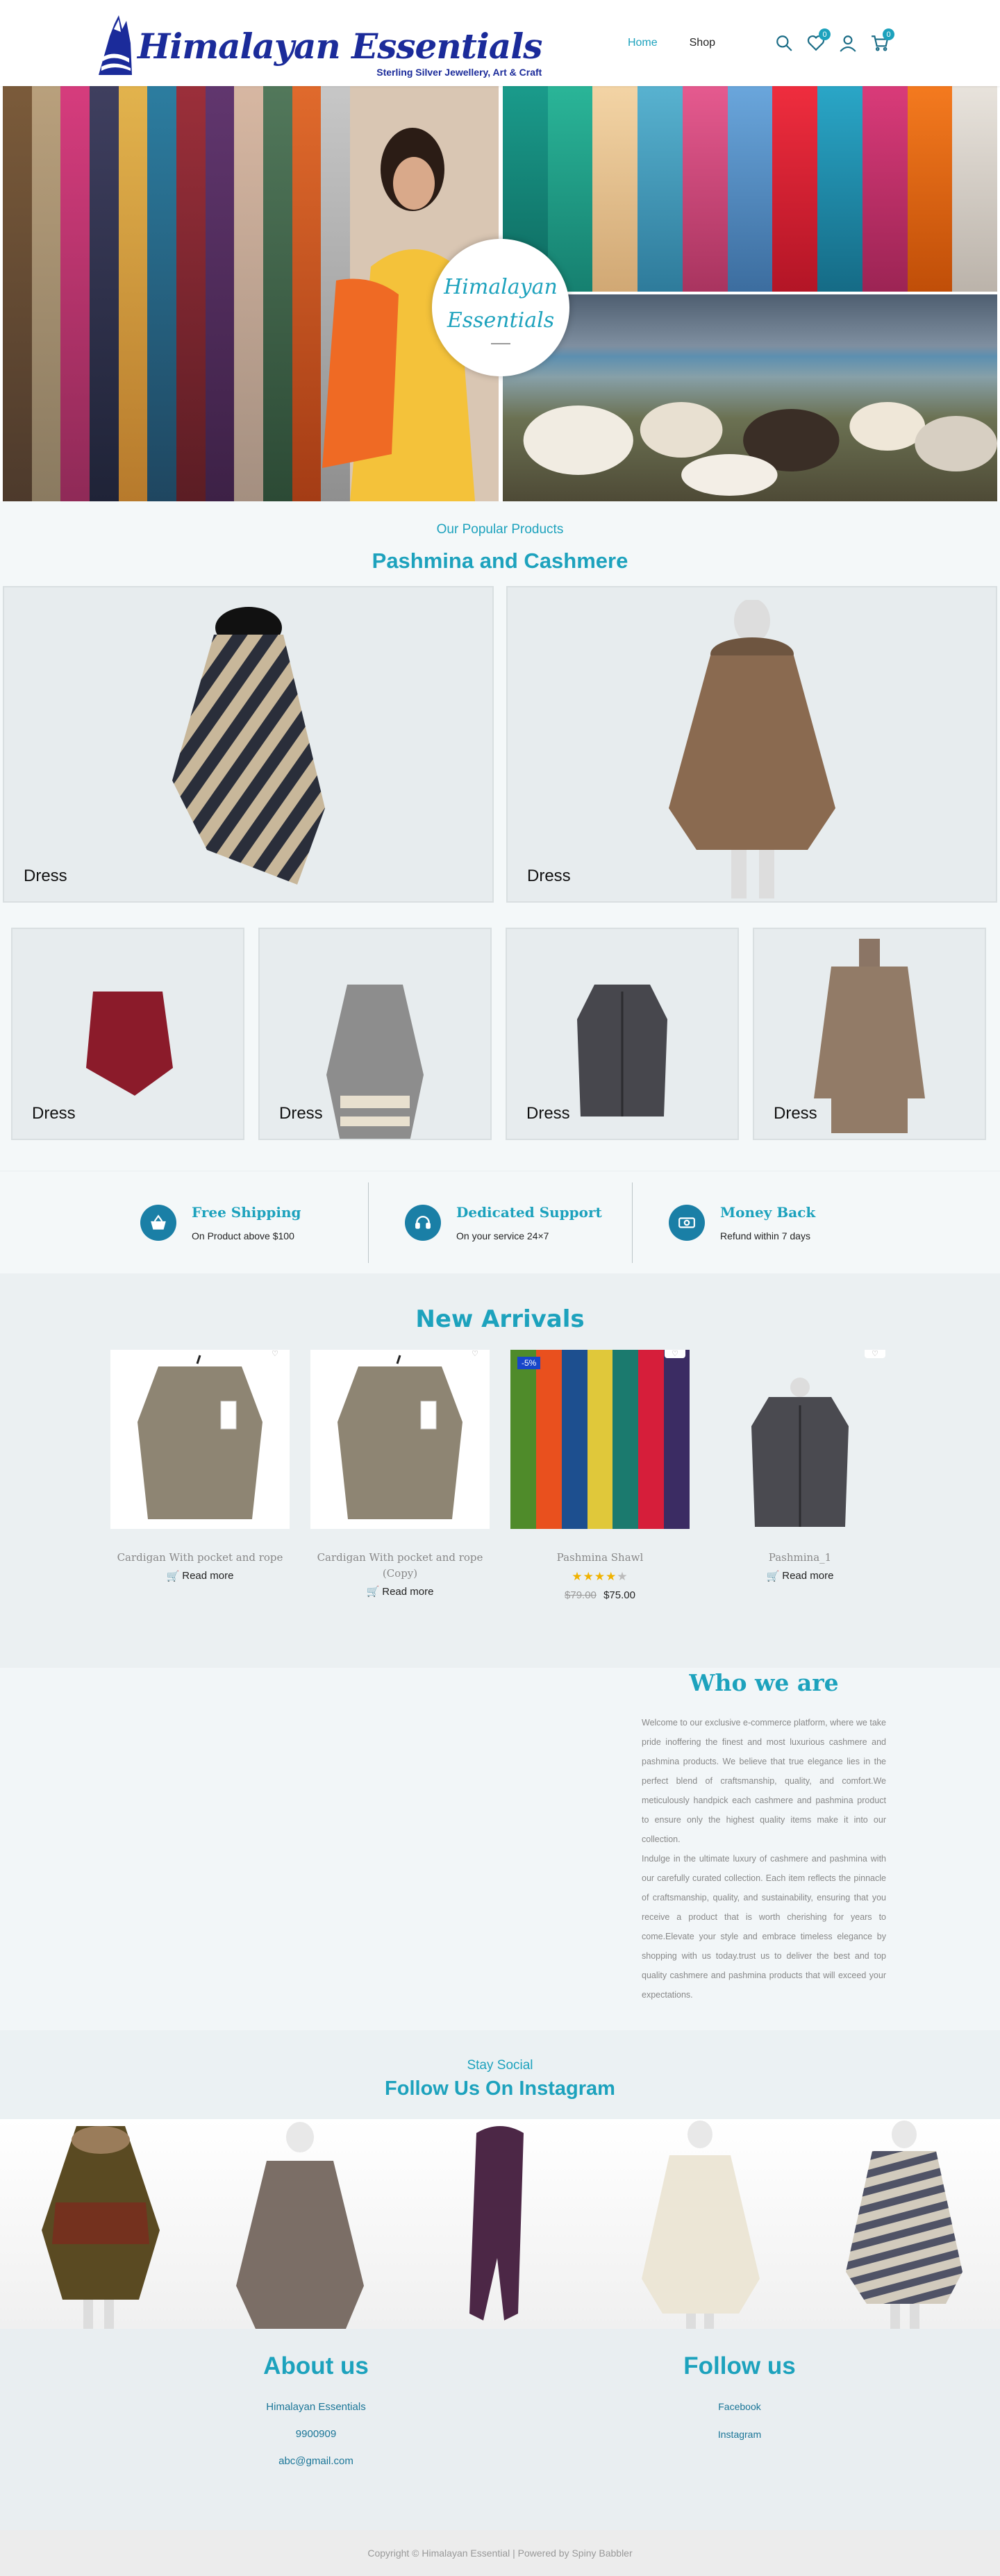 The width and height of the screenshot is (1000, 2576). What do you see at coordinates (340, 46) in the screenshot?
I see `logo-title: Himalayan Essentials` at bounding box center [340, 46].